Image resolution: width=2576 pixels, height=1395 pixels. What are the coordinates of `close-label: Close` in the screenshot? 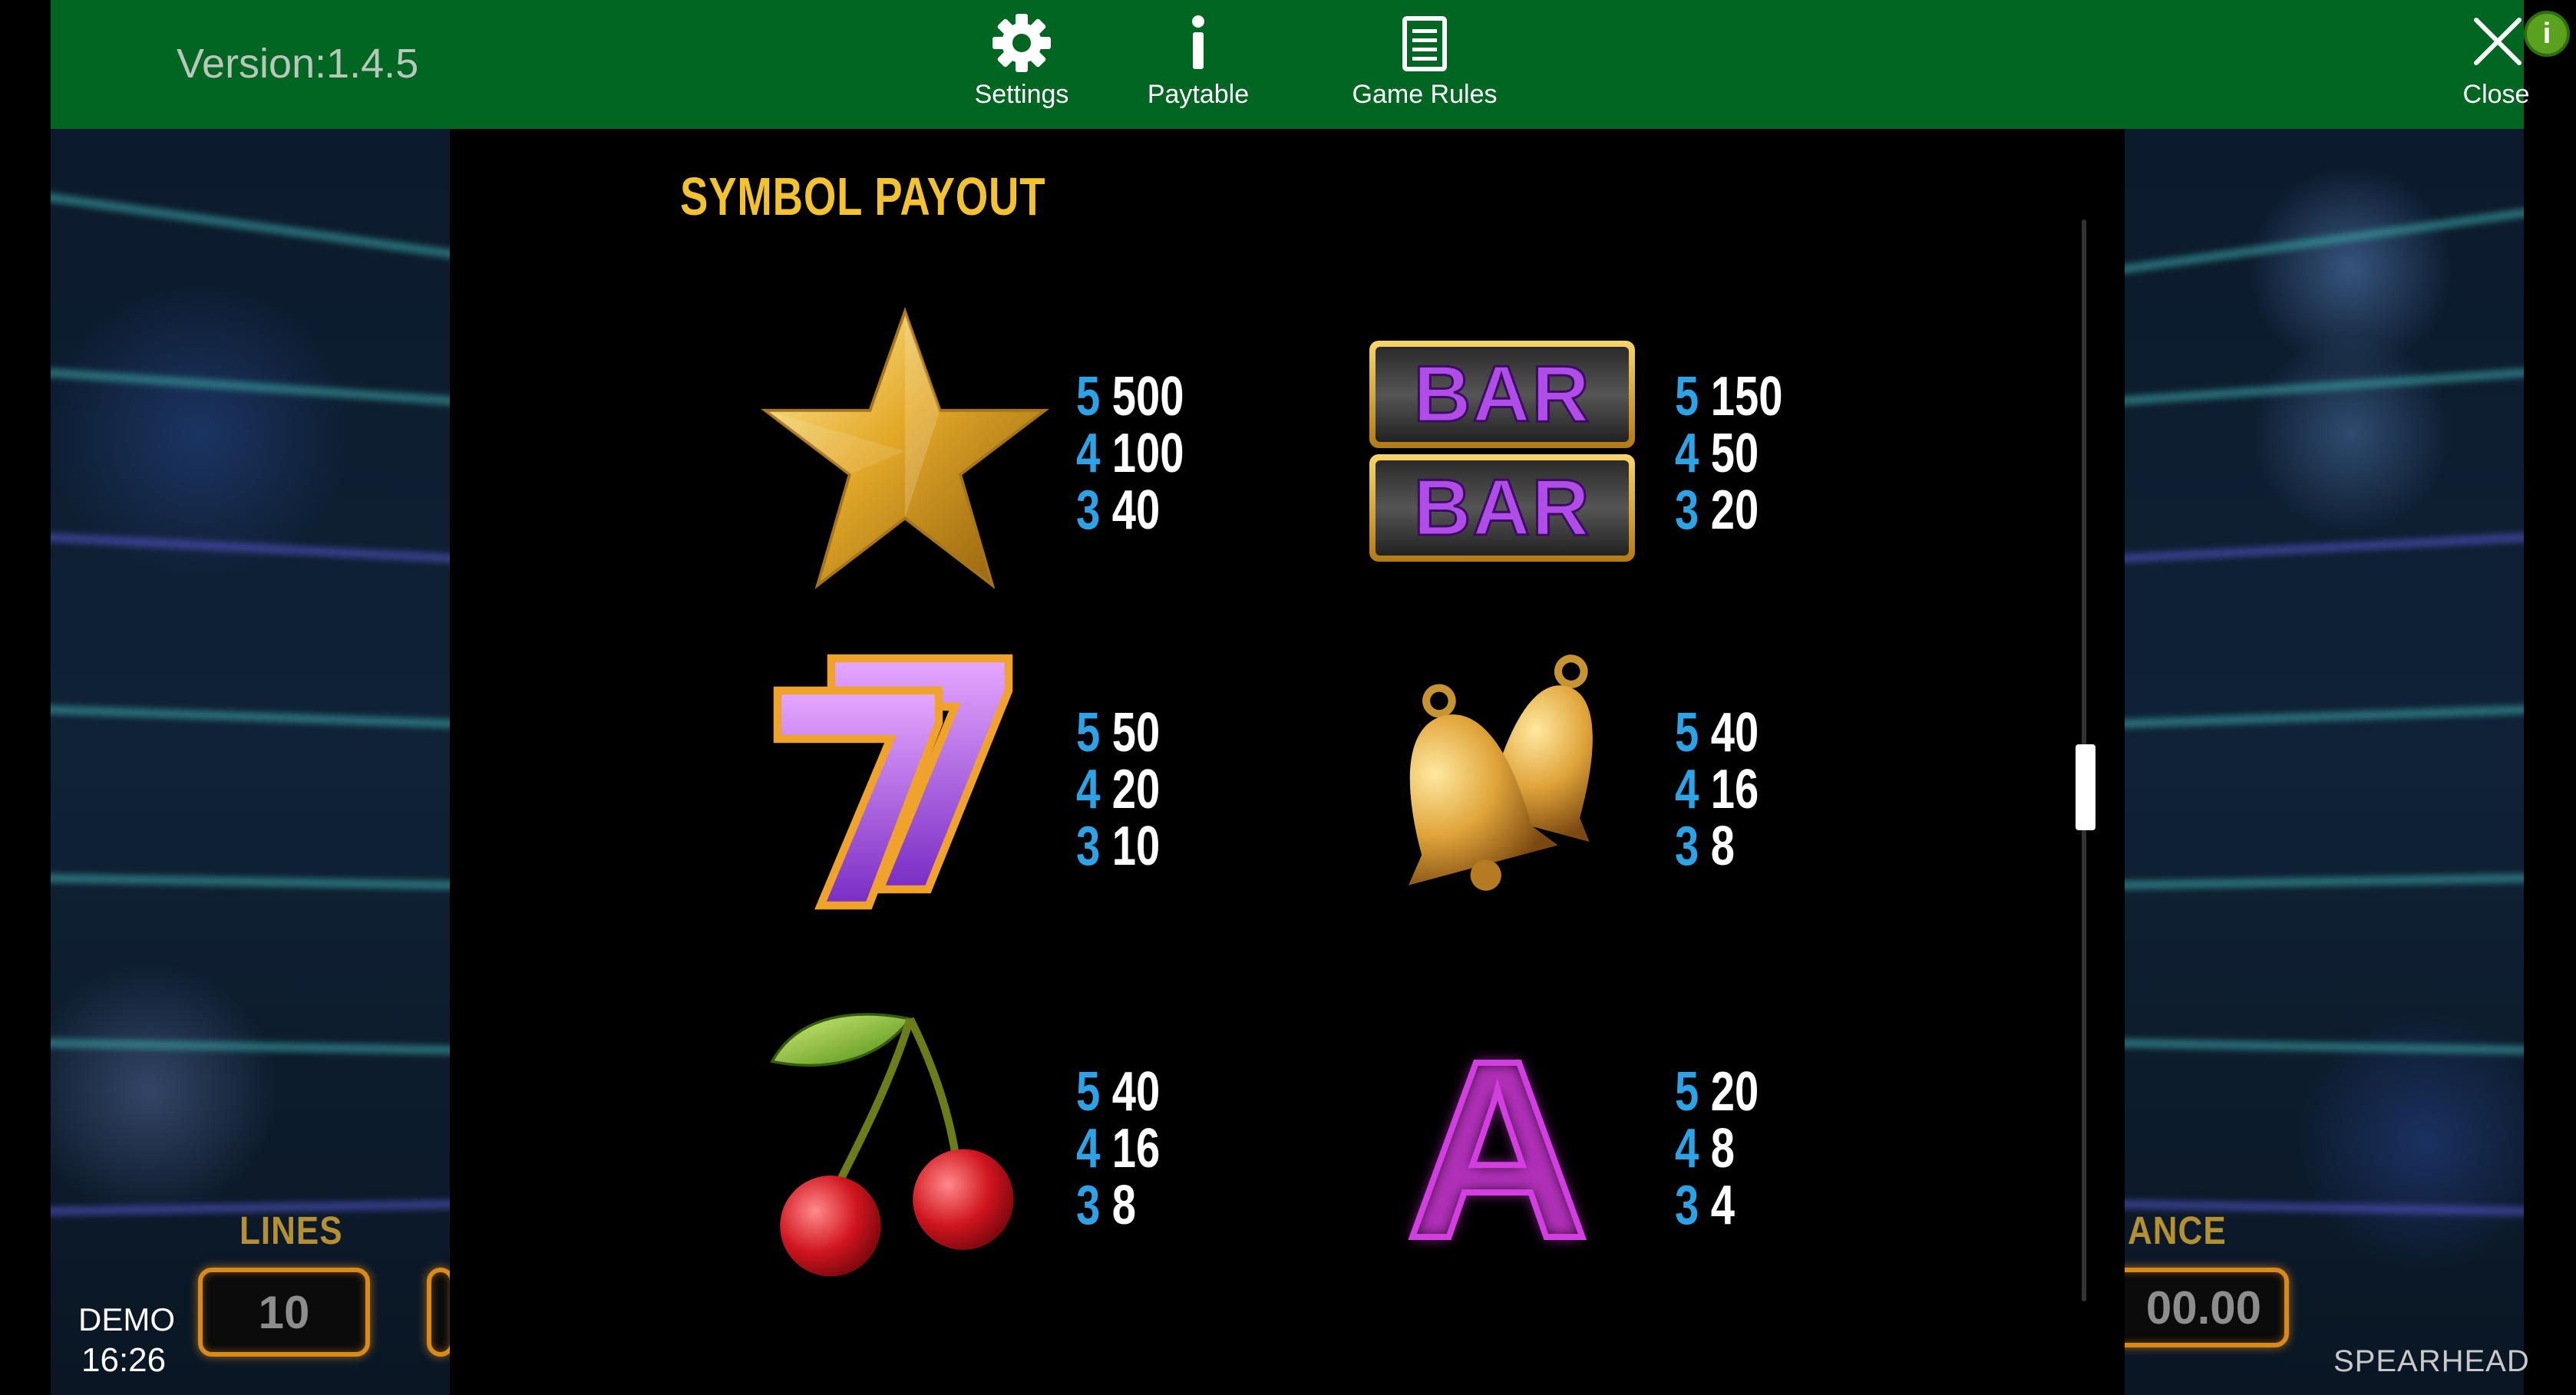 It's located at (2496, 94).